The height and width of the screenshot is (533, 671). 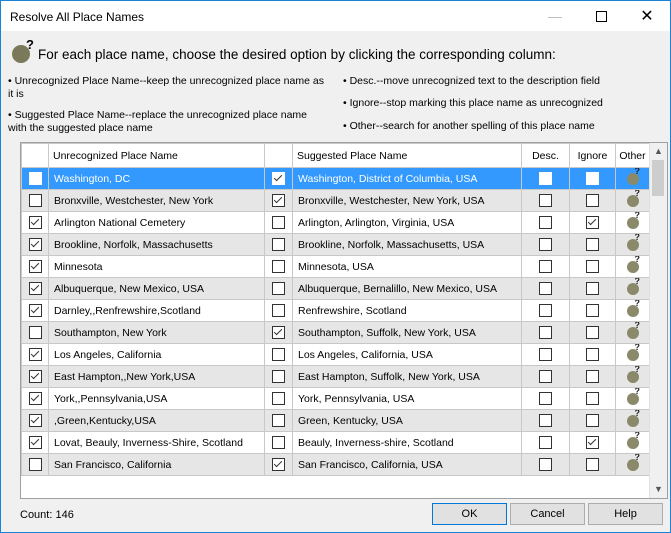 What do you see at coordinates (658, 178) in the screenshot?
I see `scroll-thumb` at bounding box center [658, 178].